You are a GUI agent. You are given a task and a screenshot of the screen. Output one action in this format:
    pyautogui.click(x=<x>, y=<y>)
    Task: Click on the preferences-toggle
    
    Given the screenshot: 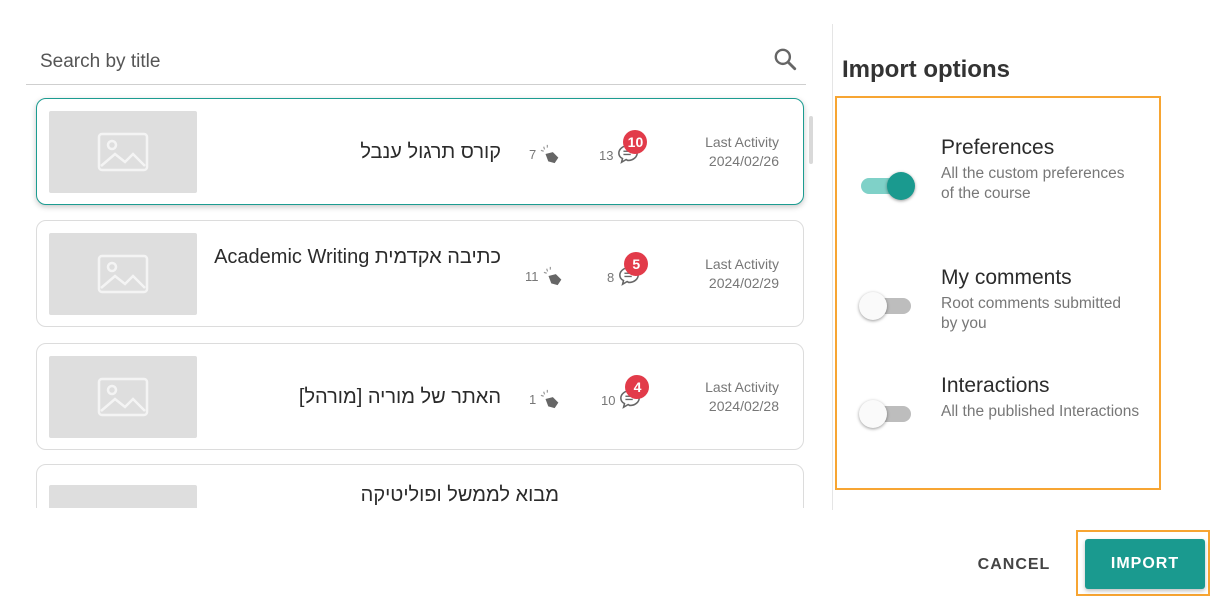 What is the action you would take?
    pyautogui.click(x=889, y=185)
    